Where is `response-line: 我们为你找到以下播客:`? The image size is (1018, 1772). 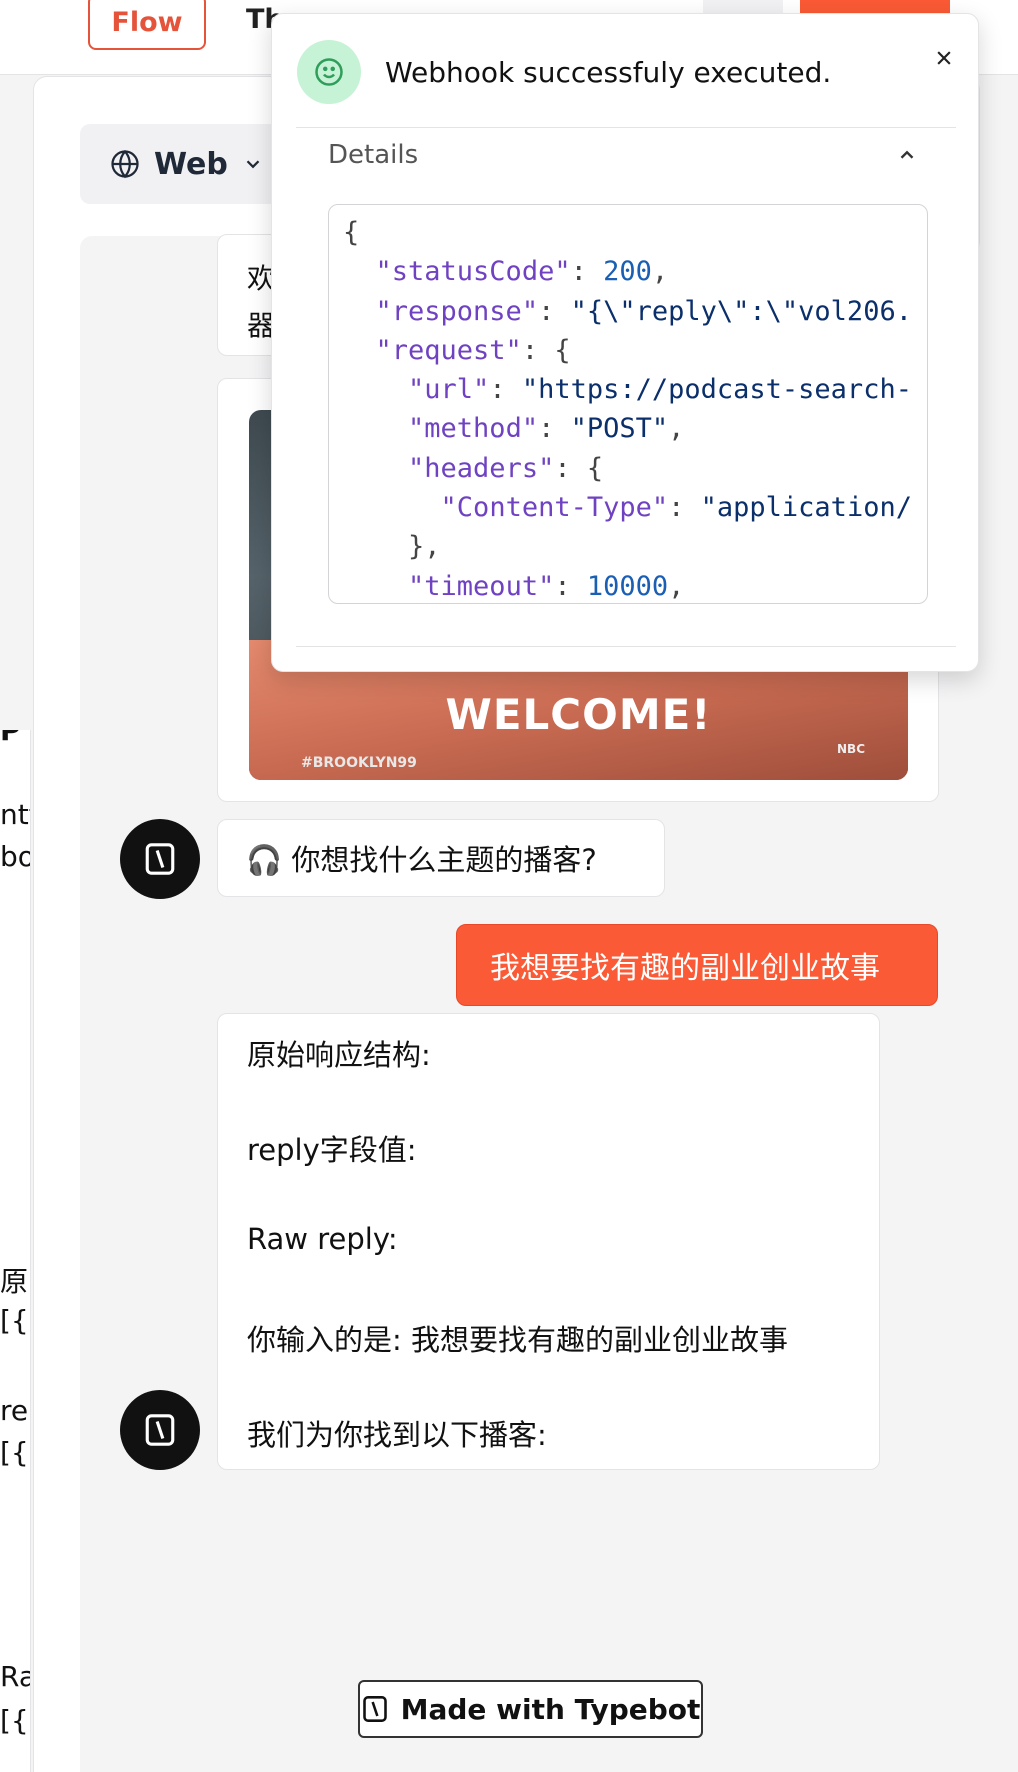
response-line: 我们为你找到以下播客: is located at coordinates (397, 1435).